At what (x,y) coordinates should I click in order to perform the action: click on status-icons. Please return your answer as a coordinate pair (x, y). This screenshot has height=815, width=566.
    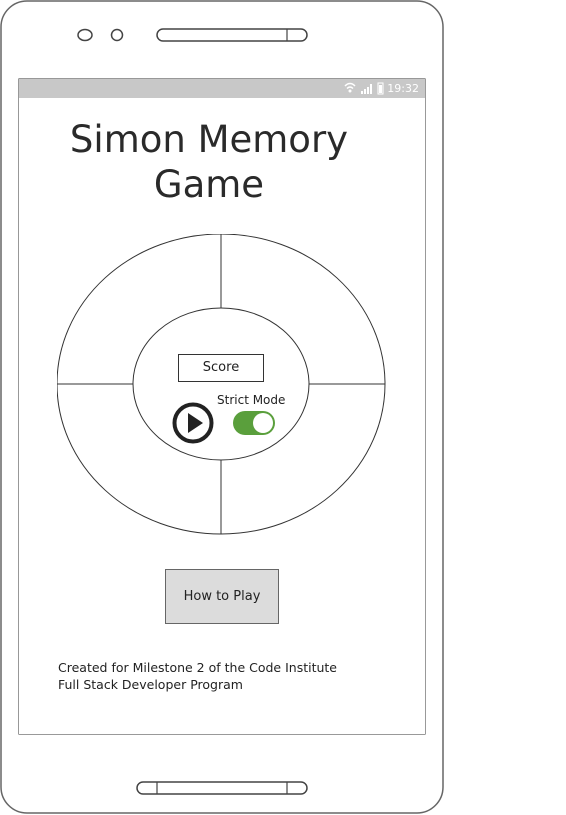
    Looking at the image, I should click on (364, 88).